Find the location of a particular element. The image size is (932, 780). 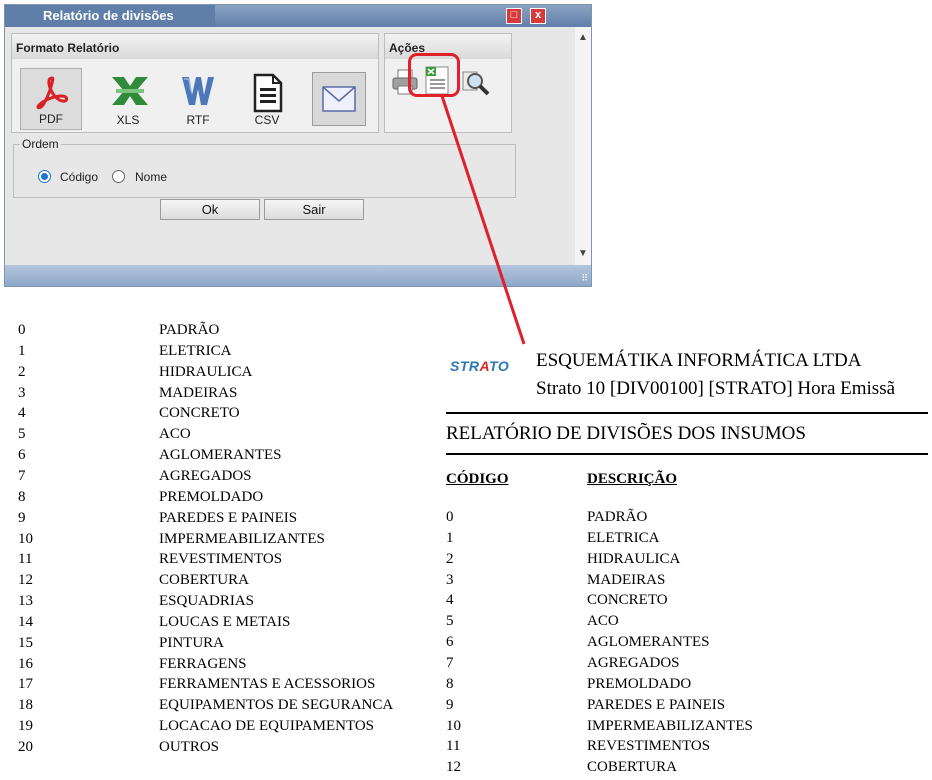

format-label-csv: CSV is located at coordinates (267, 120).